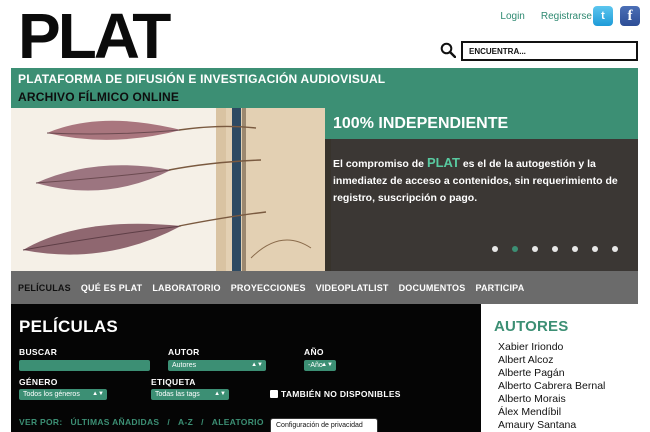 Image resolution: width=650 pixels, height=432 pixels. Describe the element at coordinates (112, 288) in the screenshot. I see `nav-item-1: QUÉ ES PLAT` at that location.